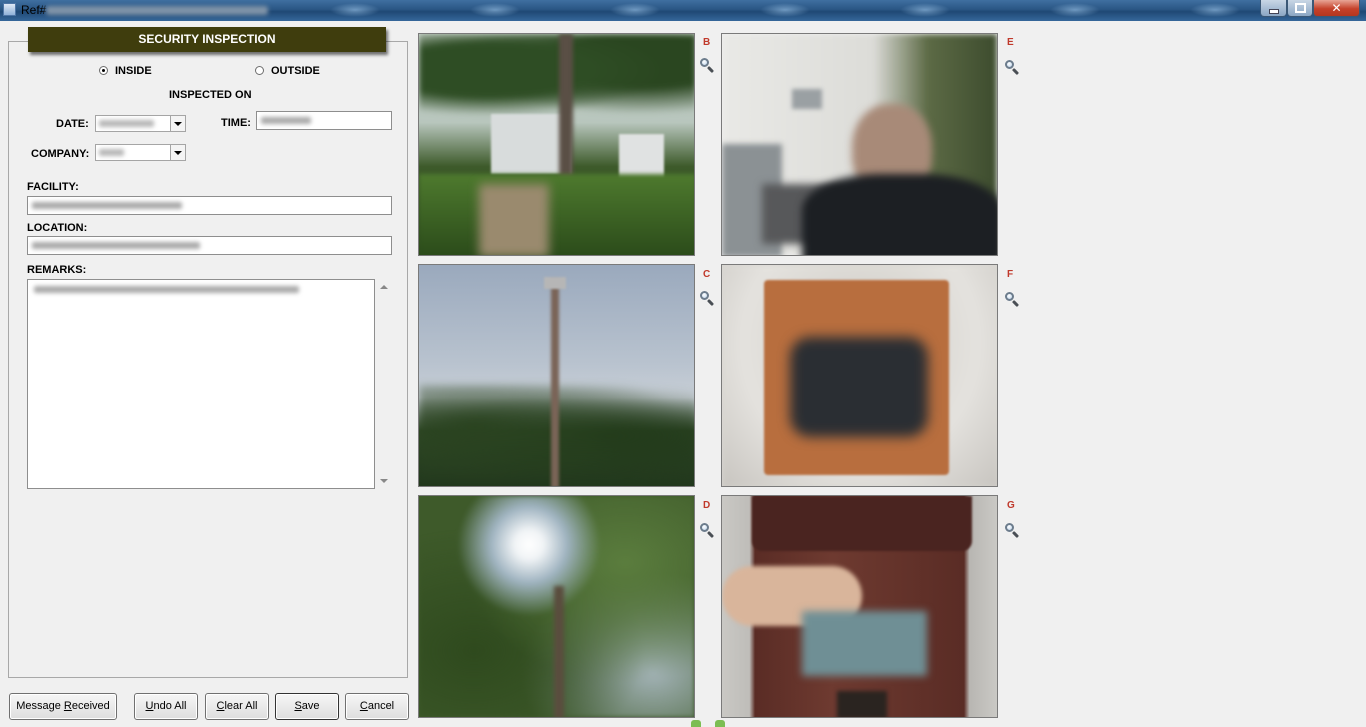 The width and height of the screenshot is (1366, 727). Describe the element at coordinates (53, 187) in the screenshot. I see `facility-label: FACILITY:` at that location.